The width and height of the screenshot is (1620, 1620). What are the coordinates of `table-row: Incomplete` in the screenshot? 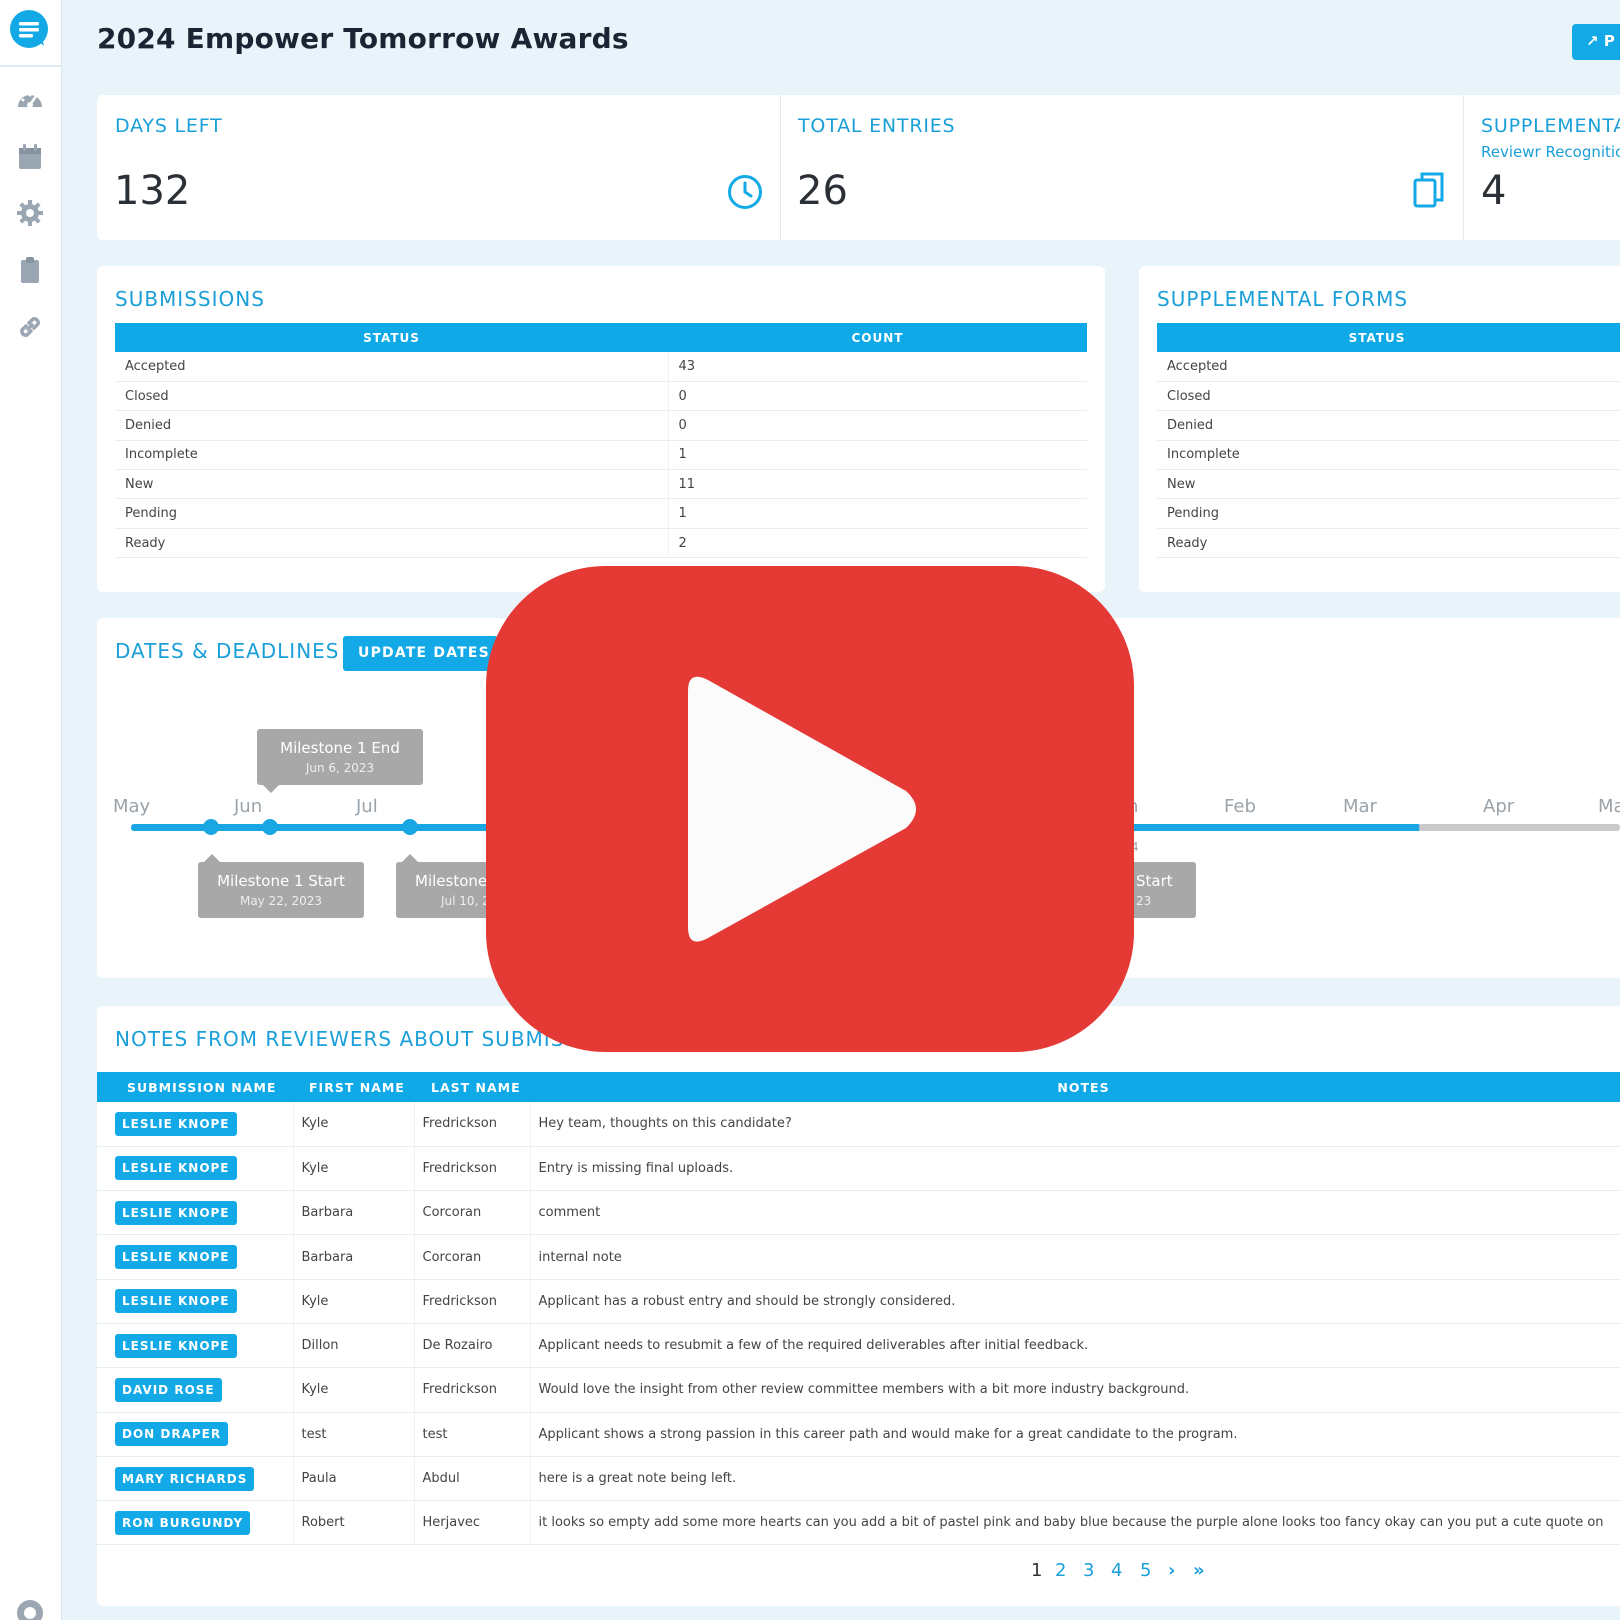 It's located at (1388, 455).